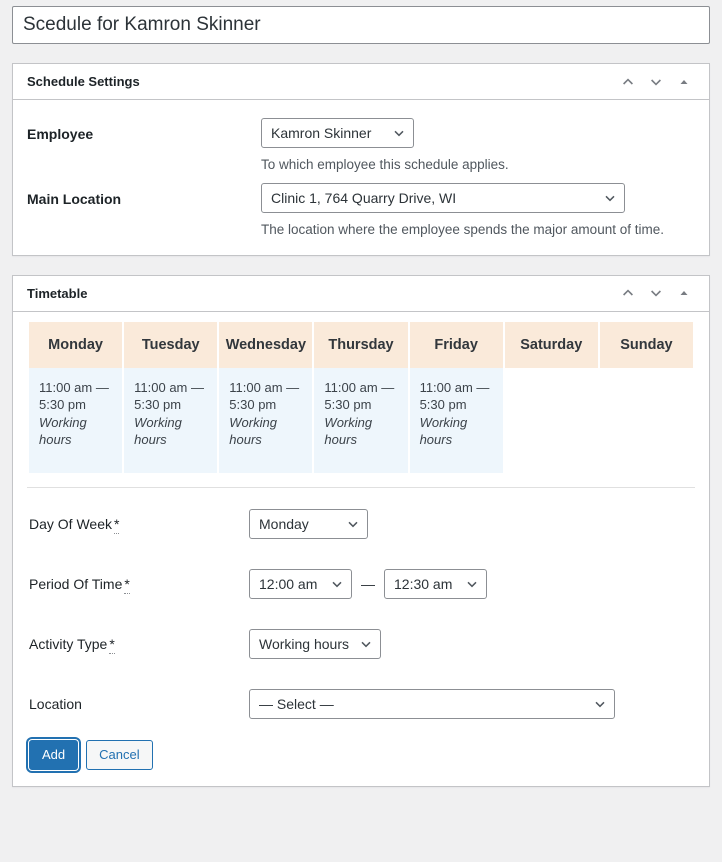 Image resolution: width=722 pixels, height=862 pixels. Describe the element at coordinates (135, 644) in the screenshot. I see `activity-type-label: Activity Type *` at that location.